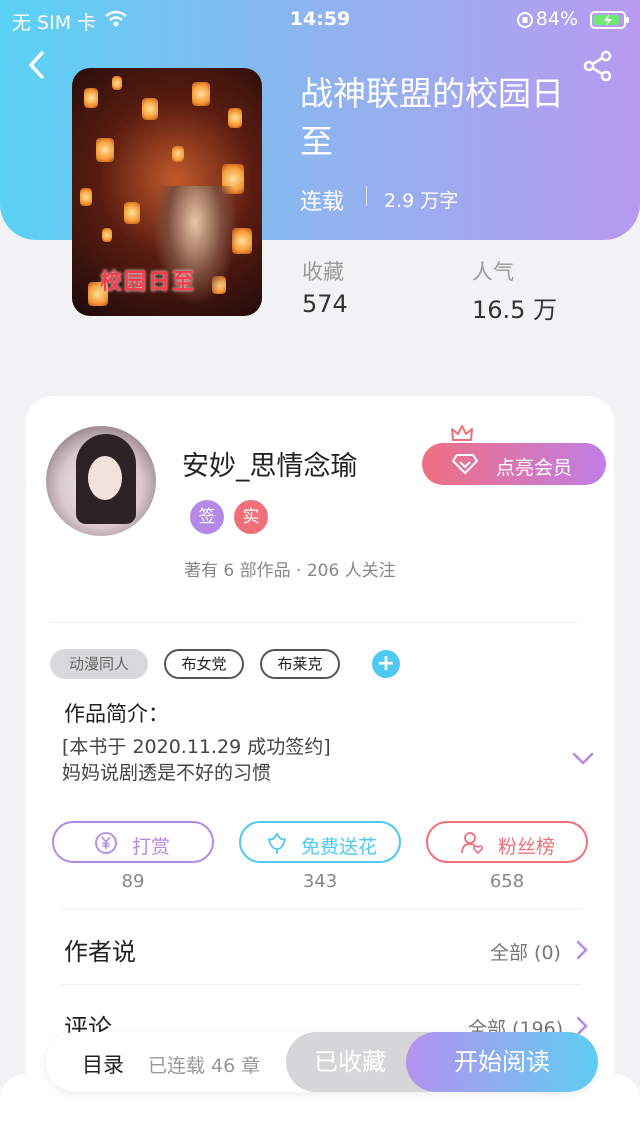 This screenshot has width=640, height=1139. Describe the element at coordinates (515, 310) in the screenshot. I see `stat-value-popularity: 16.5 万` at that location.